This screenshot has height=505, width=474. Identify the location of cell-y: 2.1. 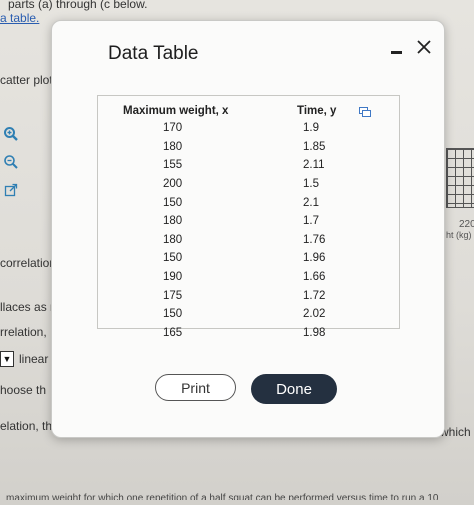
(311, 202).